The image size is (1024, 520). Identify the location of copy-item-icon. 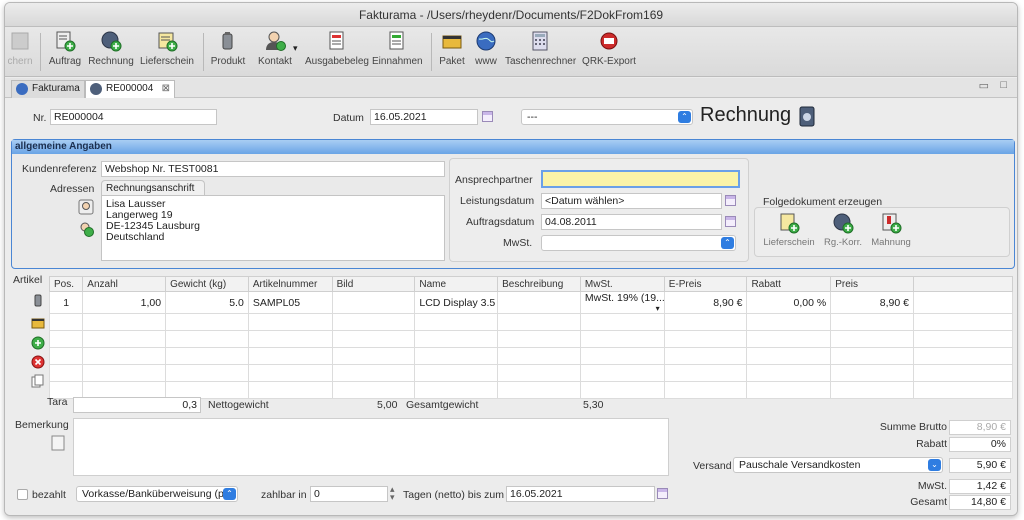
(38, 381).